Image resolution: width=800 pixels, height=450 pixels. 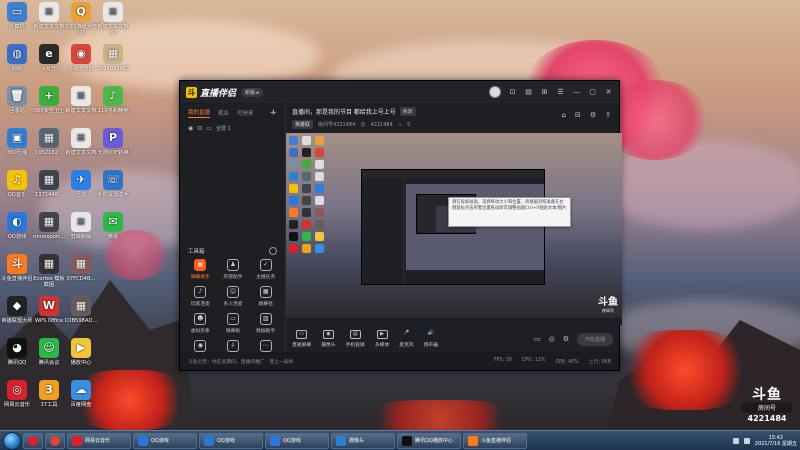 What do you see at coordinates (49, 58) in the screenshot?
I see `desktop-icon: e e大开` at bounding box center [49, 58].